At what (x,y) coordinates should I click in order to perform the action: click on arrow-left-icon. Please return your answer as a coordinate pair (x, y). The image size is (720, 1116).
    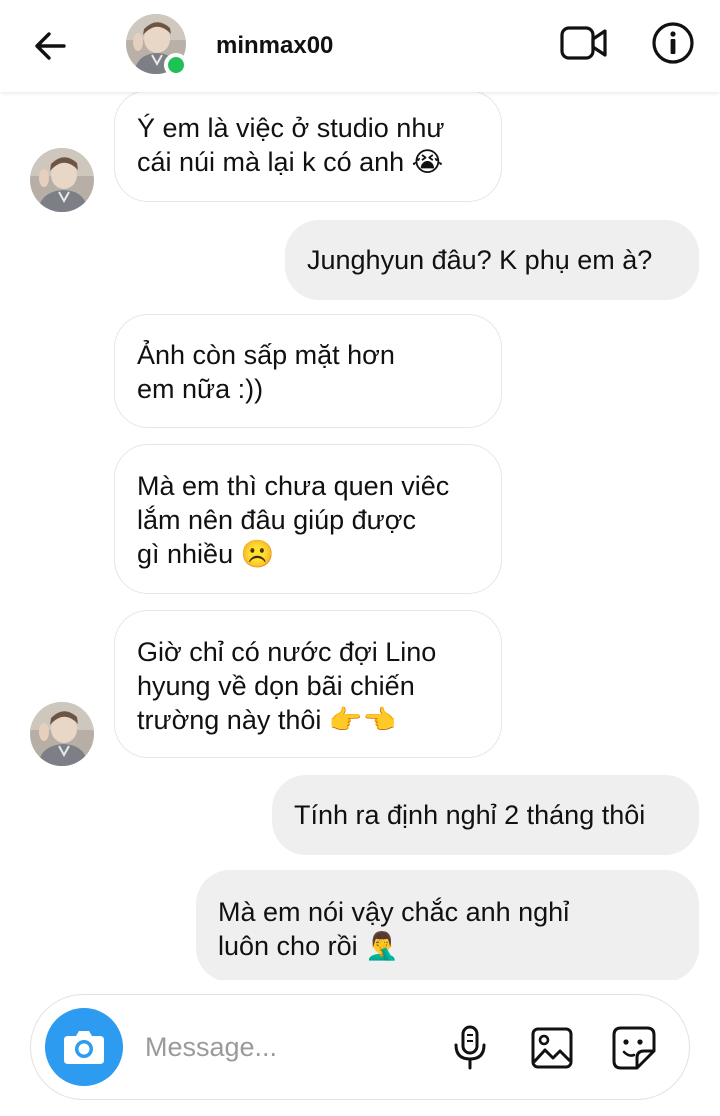
    Looking at the image, I should click on (50, 46).